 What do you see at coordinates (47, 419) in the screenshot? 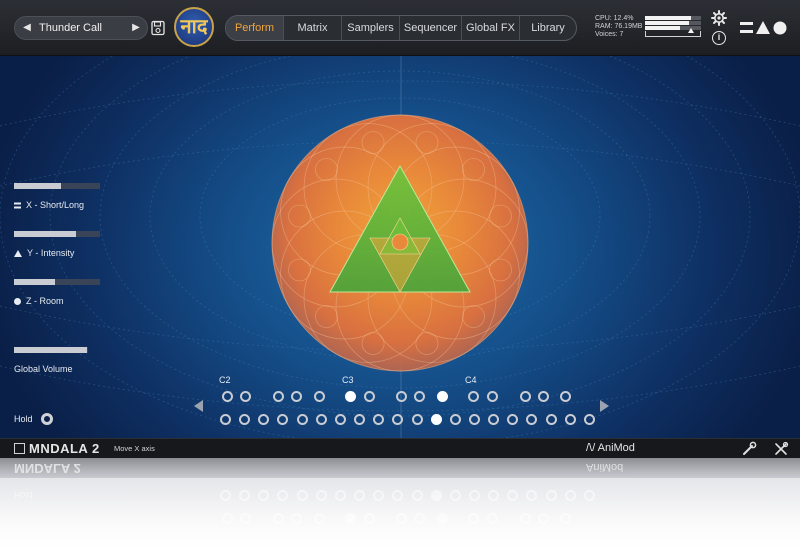
I see `hold-toggle` at bounding box center [47, 419].